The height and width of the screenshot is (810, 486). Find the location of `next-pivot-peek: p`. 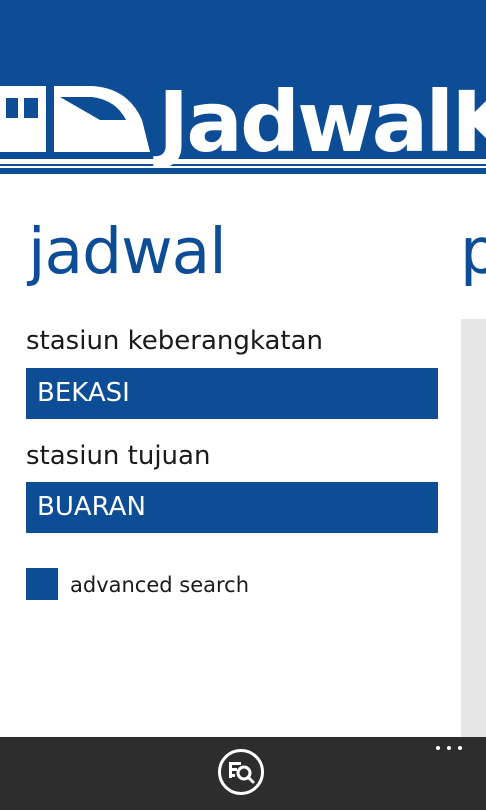

next-pivot-peek: p is located at coordinates (473, 252).